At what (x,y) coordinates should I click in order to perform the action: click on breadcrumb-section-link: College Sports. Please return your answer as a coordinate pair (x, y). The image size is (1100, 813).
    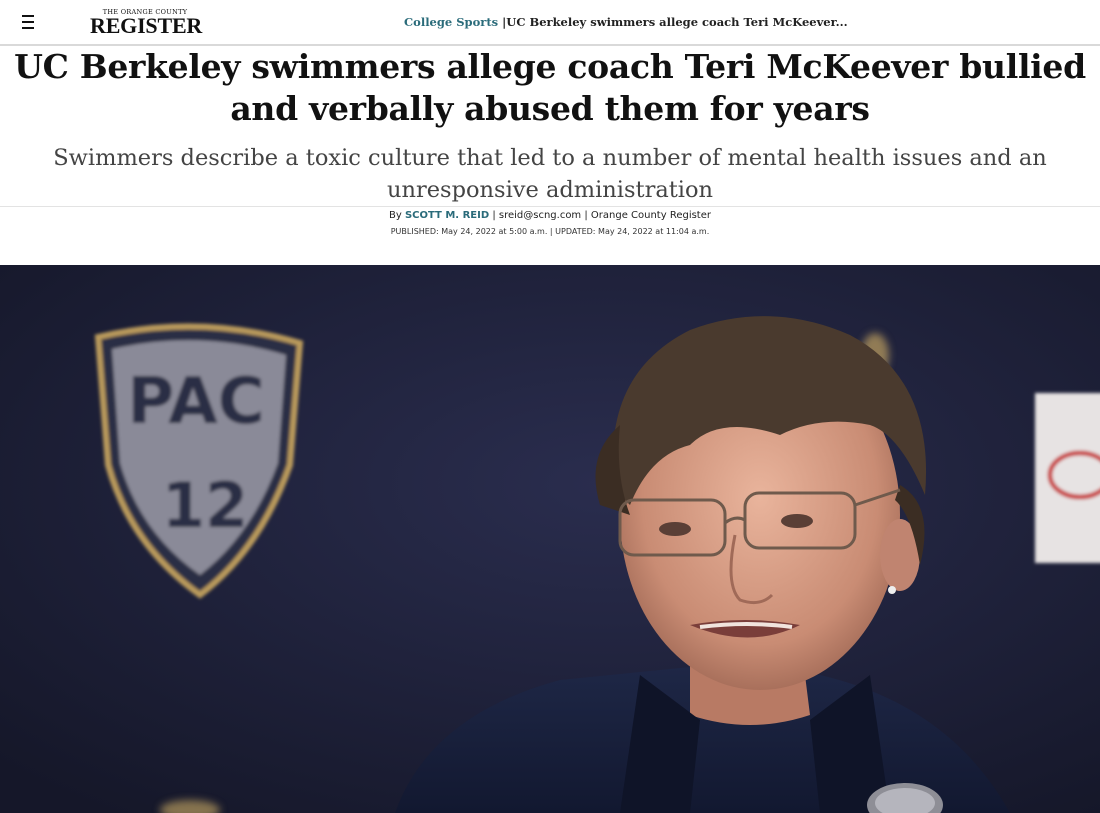
    Looking at the image, I should click on (451, 22).